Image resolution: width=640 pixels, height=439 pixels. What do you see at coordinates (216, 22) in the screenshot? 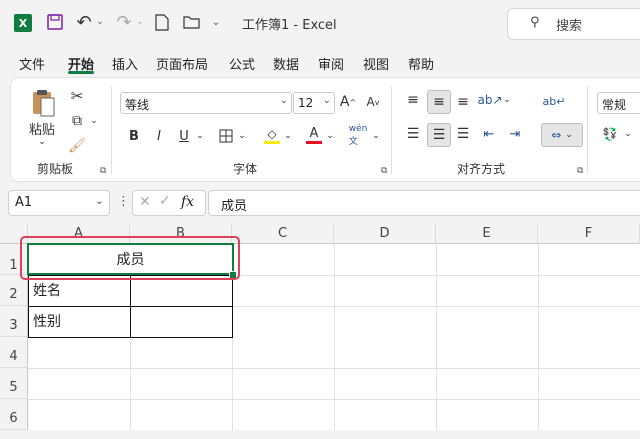
I see `quick-access-dropdown-icon: ⌄` at bounding box center [216, 22].